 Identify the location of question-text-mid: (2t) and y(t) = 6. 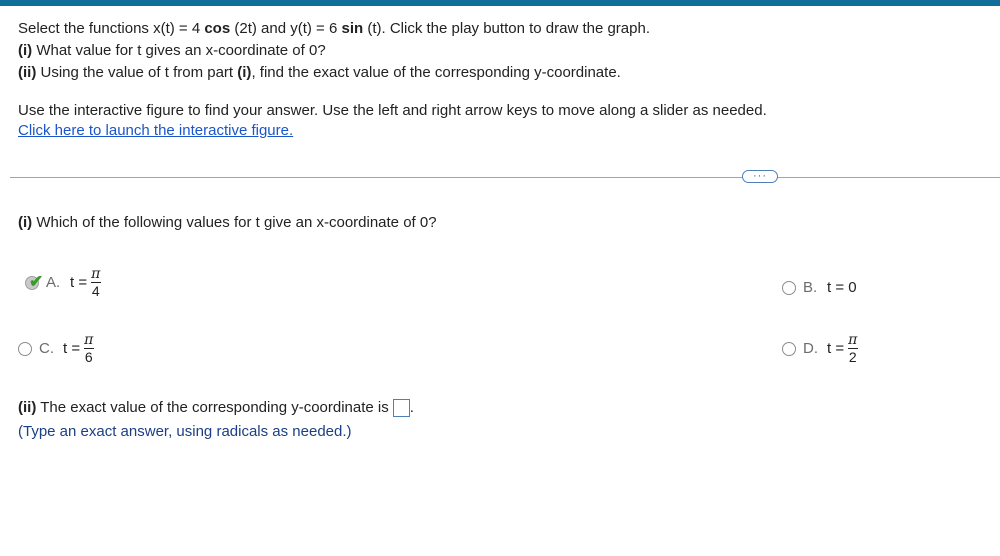
(286, 28).